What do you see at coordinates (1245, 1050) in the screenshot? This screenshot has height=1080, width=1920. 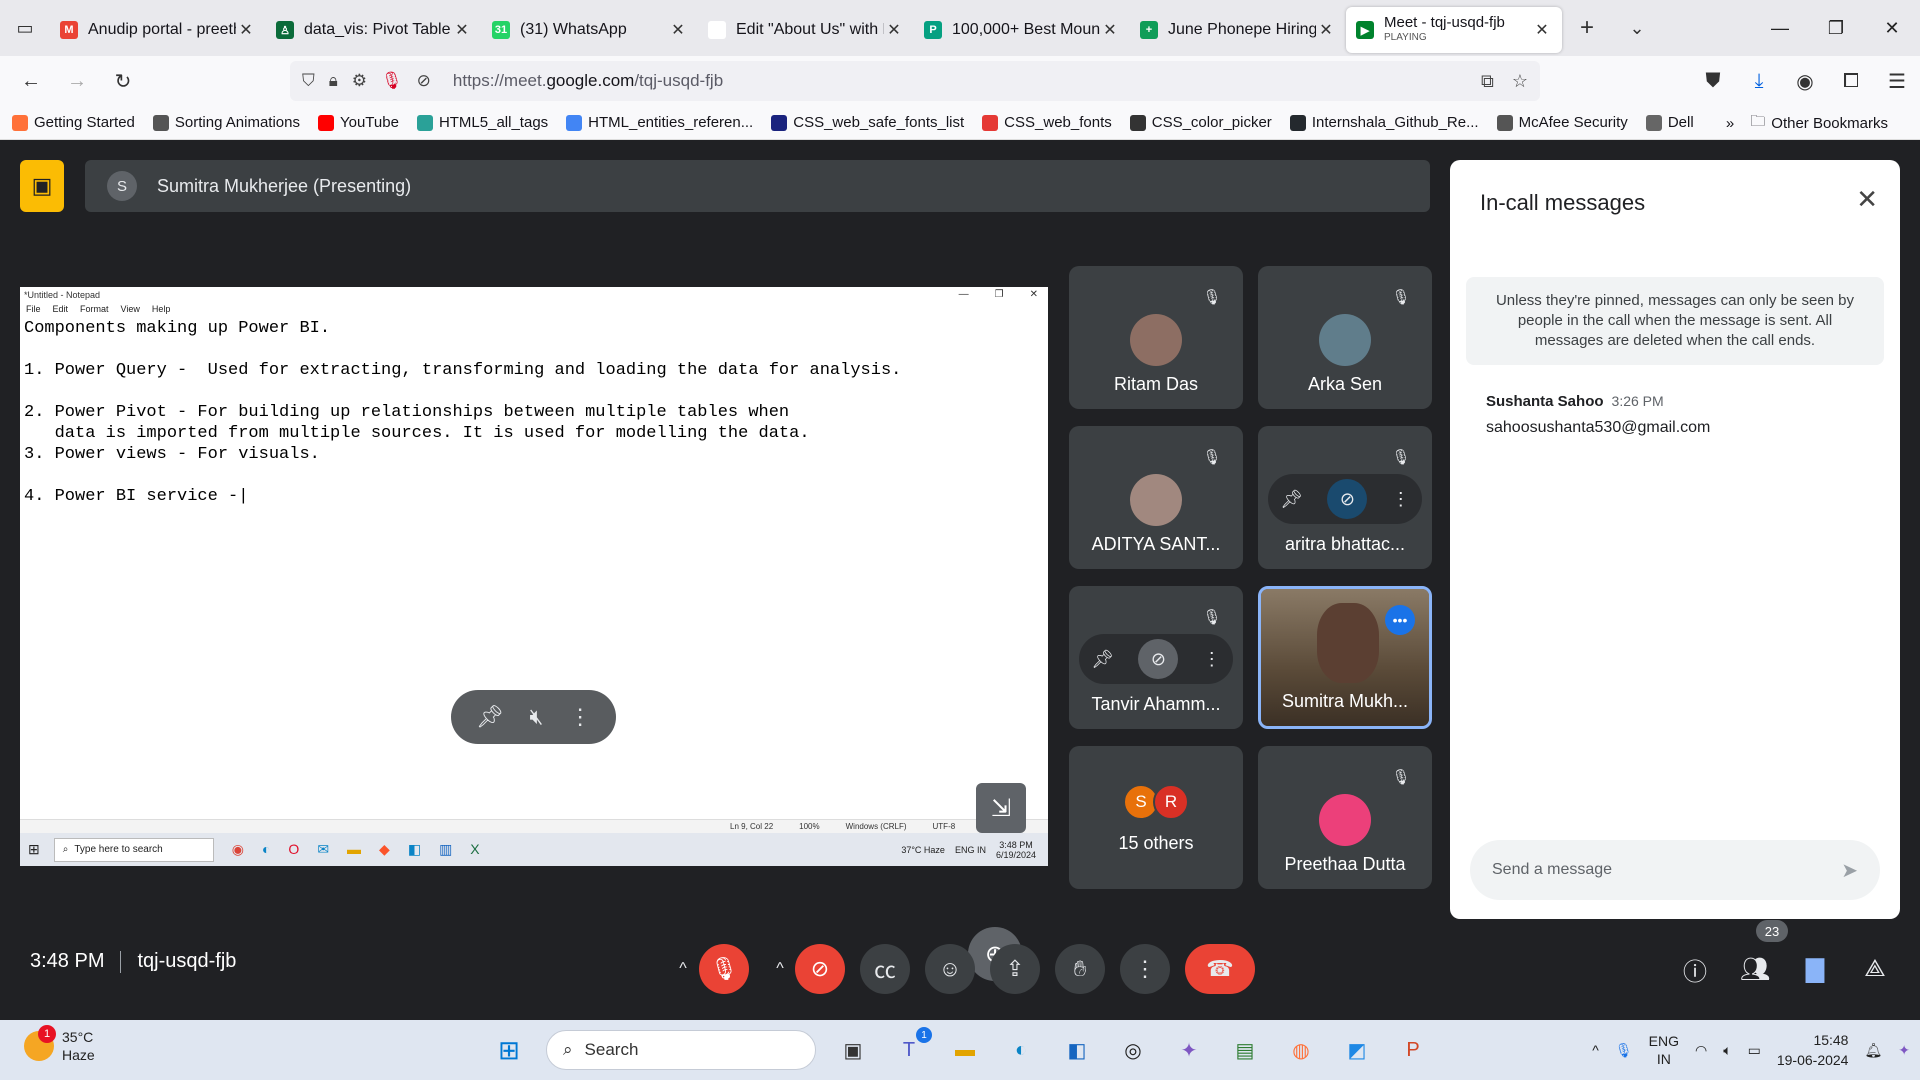 I see `remote-desktop-icon: ▤` at bounding box center [1245, 1050].